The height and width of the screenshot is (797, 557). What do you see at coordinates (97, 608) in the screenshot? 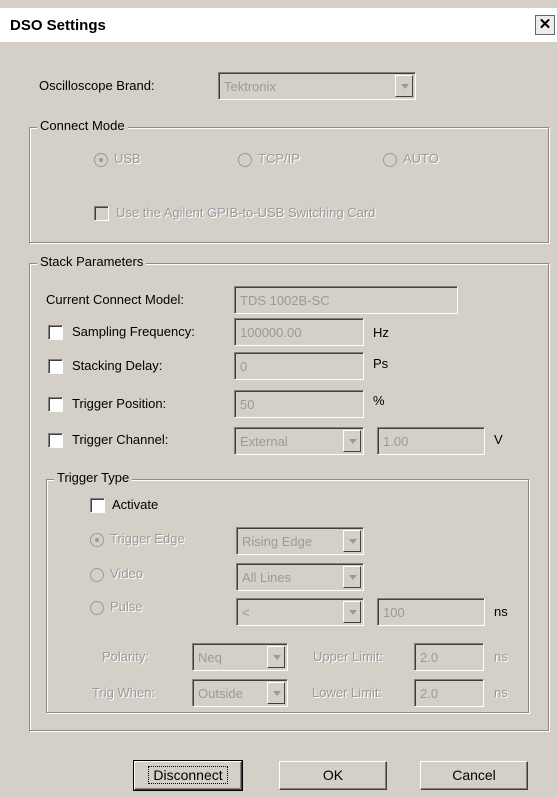
I see `pulse-radio` at bounding box center [97, 608].